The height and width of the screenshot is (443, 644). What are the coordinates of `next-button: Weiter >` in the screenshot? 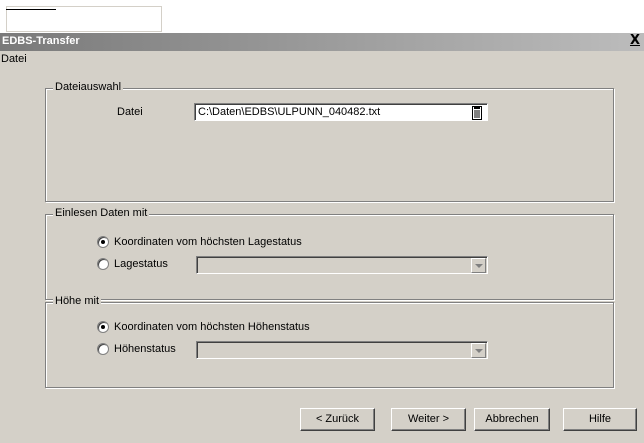 It's located at (428, 419).